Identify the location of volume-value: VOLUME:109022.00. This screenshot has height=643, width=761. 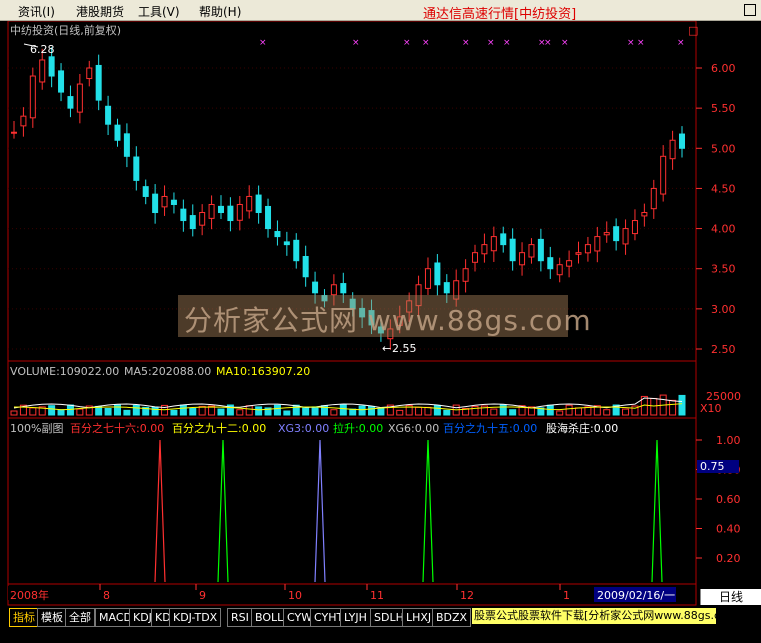
(64, 371).